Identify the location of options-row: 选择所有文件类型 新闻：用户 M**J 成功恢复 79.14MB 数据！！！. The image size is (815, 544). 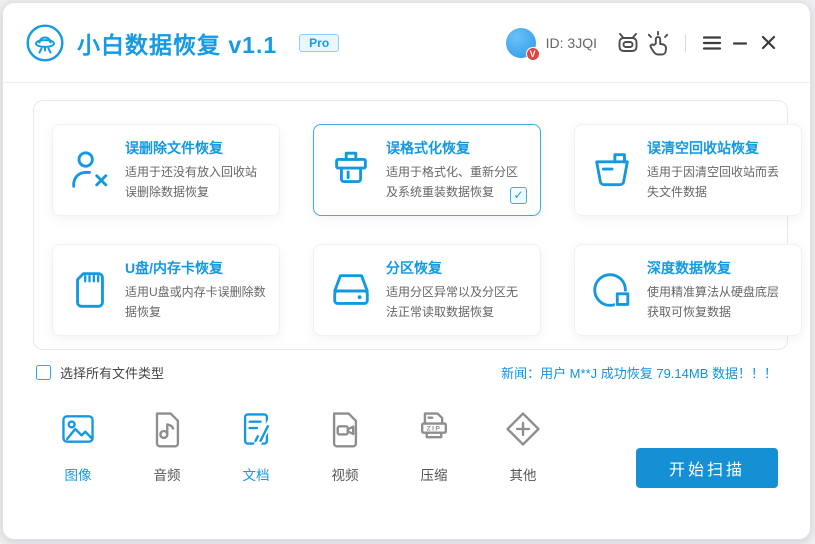
(406, 372).